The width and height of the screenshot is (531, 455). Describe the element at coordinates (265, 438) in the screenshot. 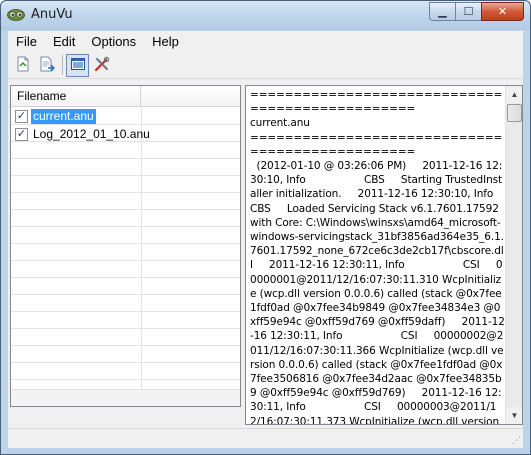

I see `status-bar: ⋰` at that location.